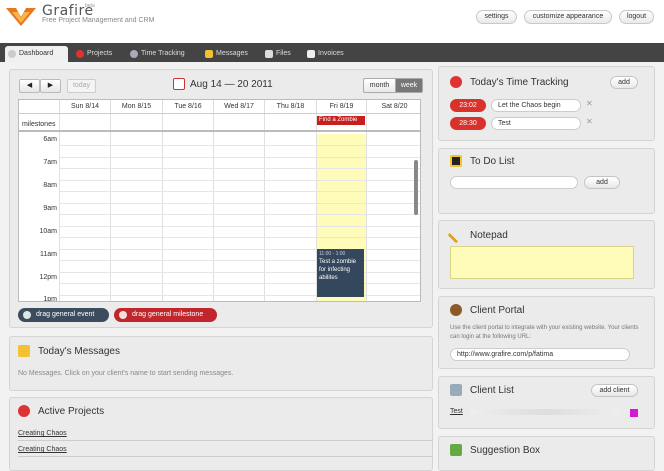 Image resolution: width=664 pixels, height=471 pixels. Describe the element at coordinates (98, 20) in the screenshot. I see `app-tagline: Free Project Management and CRM` at that location.